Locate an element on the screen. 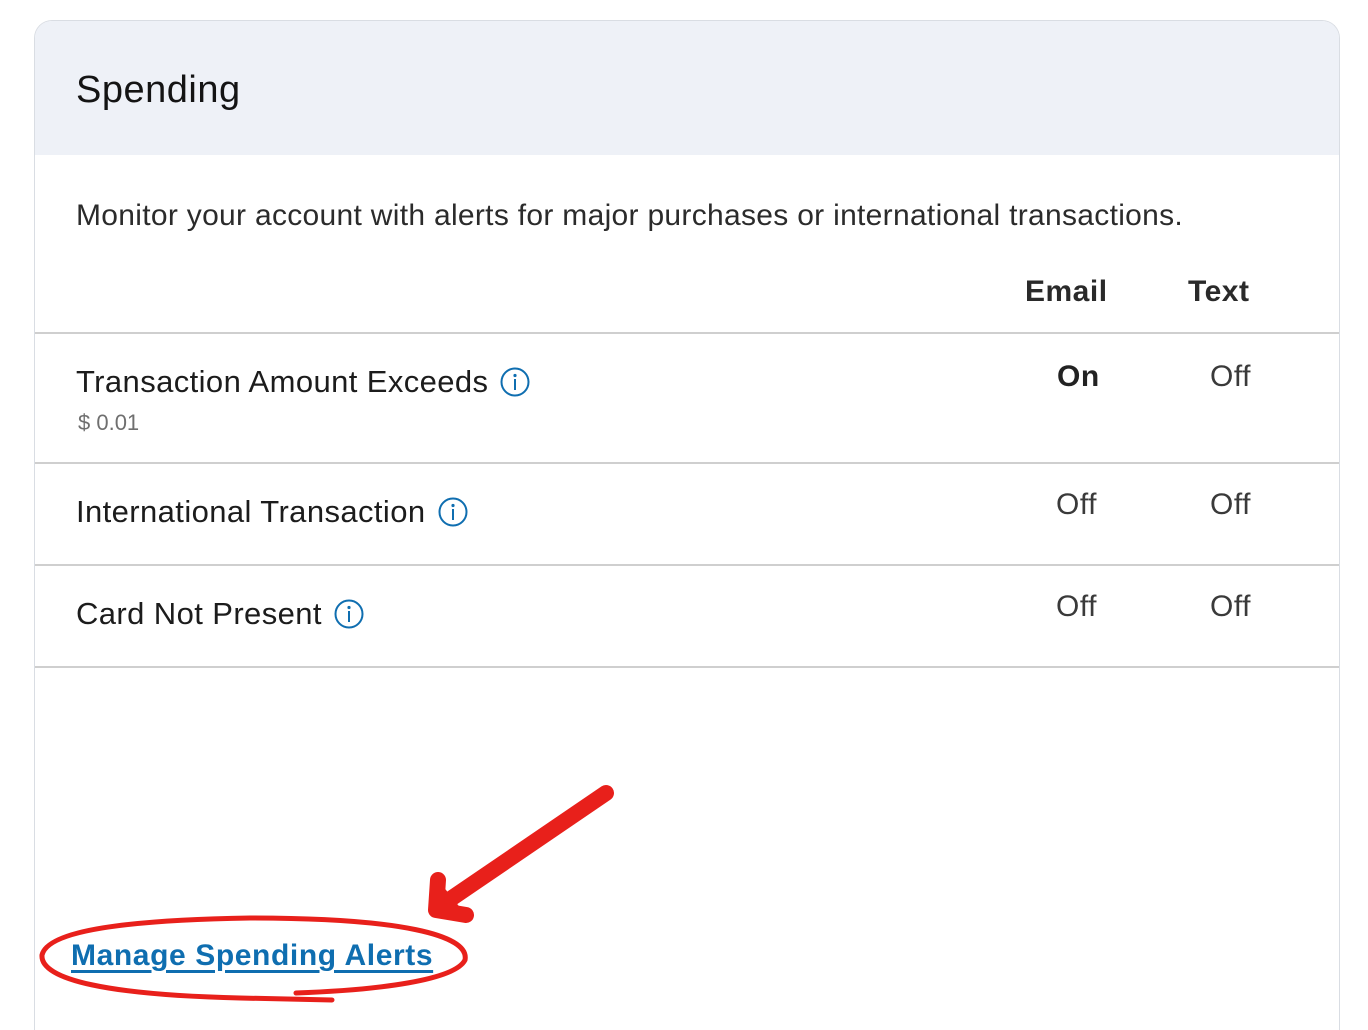 This screenshot has height=1030, width=1368. alert-label: Card Not Present is located at coordinates (220, 614).